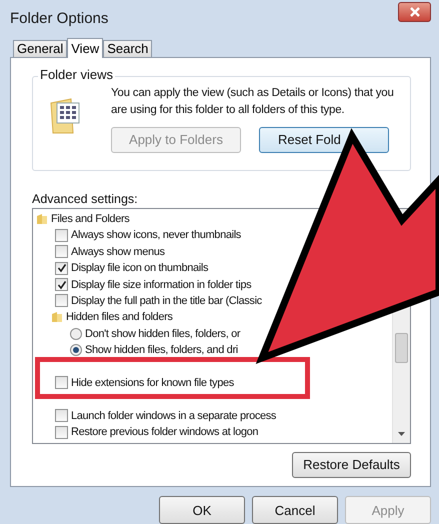 The image size is (439, 524). I want to click on option-label: Launch folder windows in a separate process, so click(173, 416).